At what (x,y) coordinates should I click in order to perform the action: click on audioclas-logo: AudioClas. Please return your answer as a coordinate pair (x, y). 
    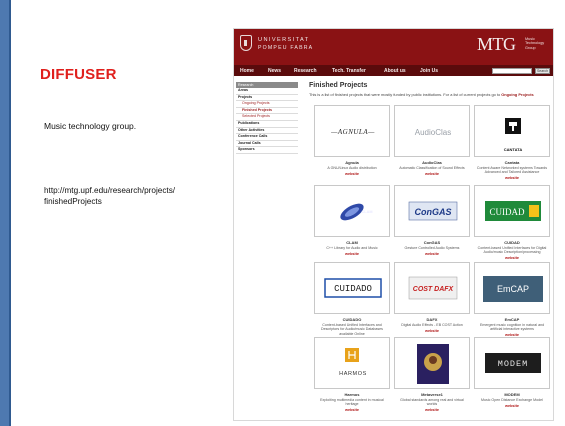
    Looking at the image, I should click on (432, 131).